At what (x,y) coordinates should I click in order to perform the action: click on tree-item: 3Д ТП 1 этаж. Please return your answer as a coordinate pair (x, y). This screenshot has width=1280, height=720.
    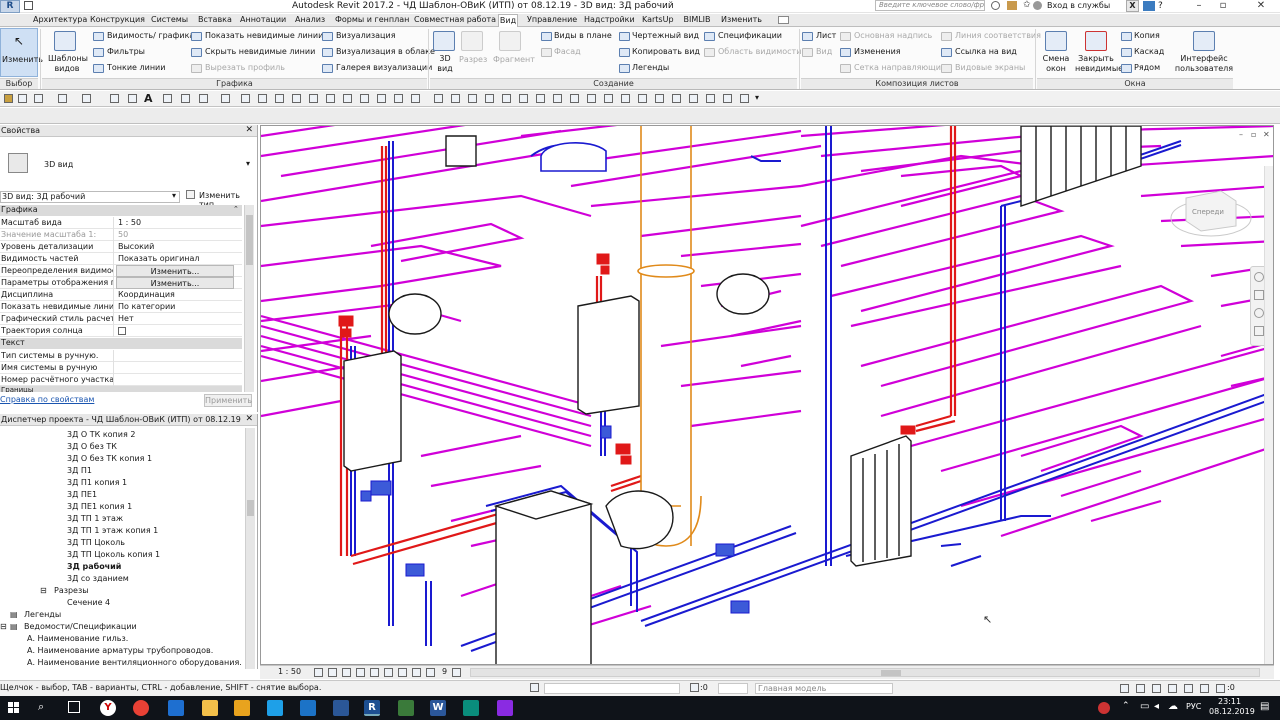
    Looking at the image, I should click on (95, 519).